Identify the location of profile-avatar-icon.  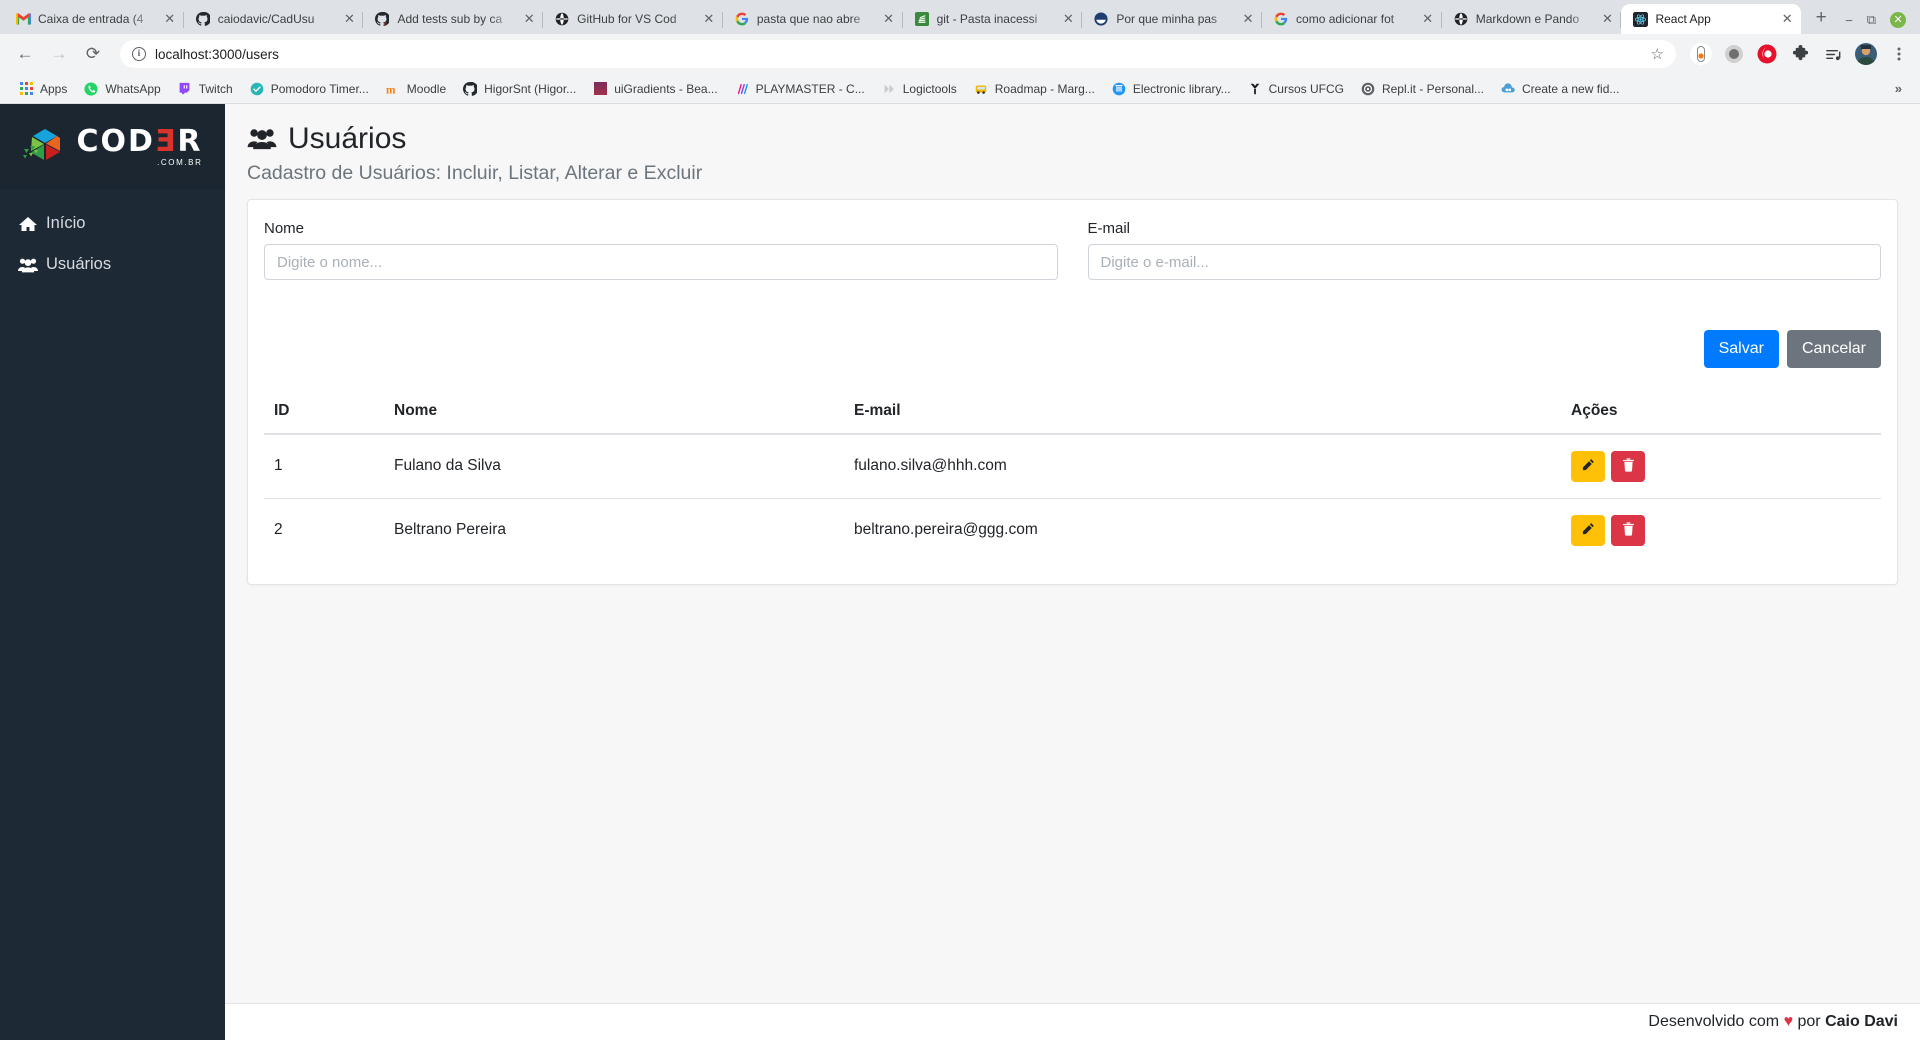
(1866, 54).